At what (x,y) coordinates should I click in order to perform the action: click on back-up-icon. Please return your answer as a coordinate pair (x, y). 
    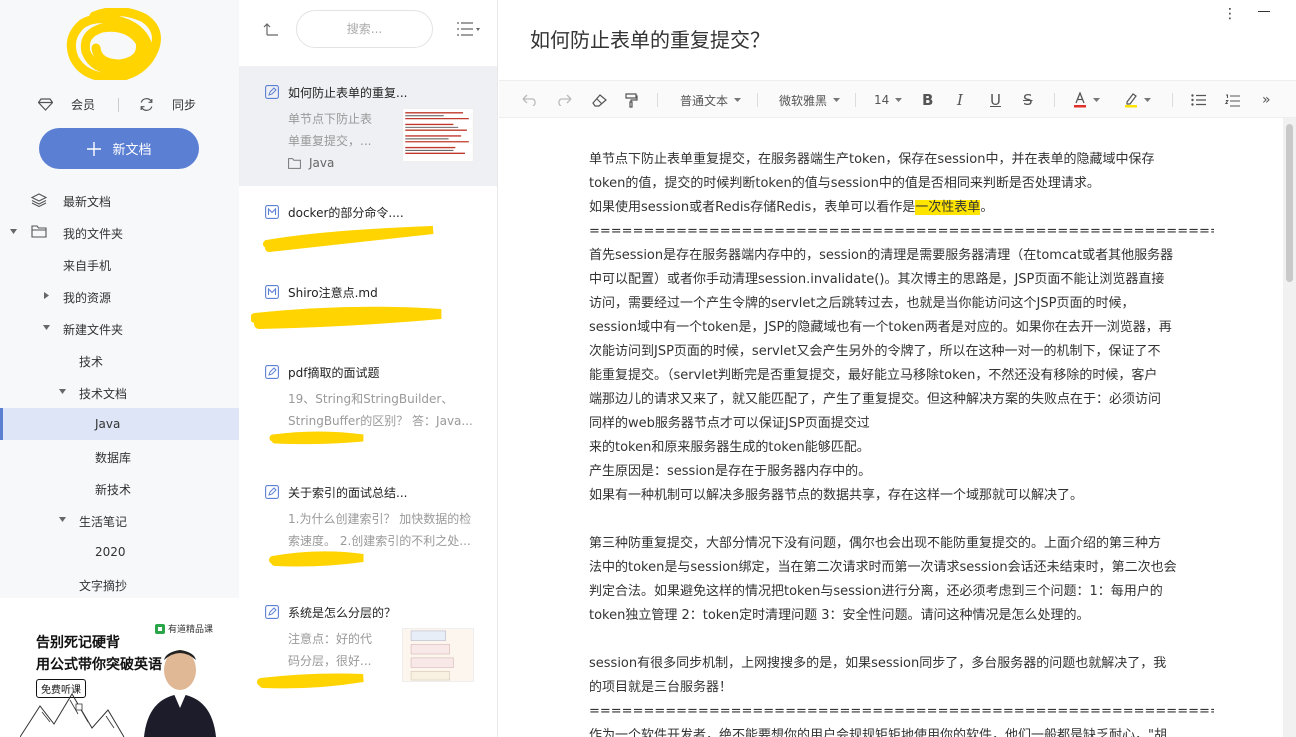
    Looking at the image, I should click on (271, 29).